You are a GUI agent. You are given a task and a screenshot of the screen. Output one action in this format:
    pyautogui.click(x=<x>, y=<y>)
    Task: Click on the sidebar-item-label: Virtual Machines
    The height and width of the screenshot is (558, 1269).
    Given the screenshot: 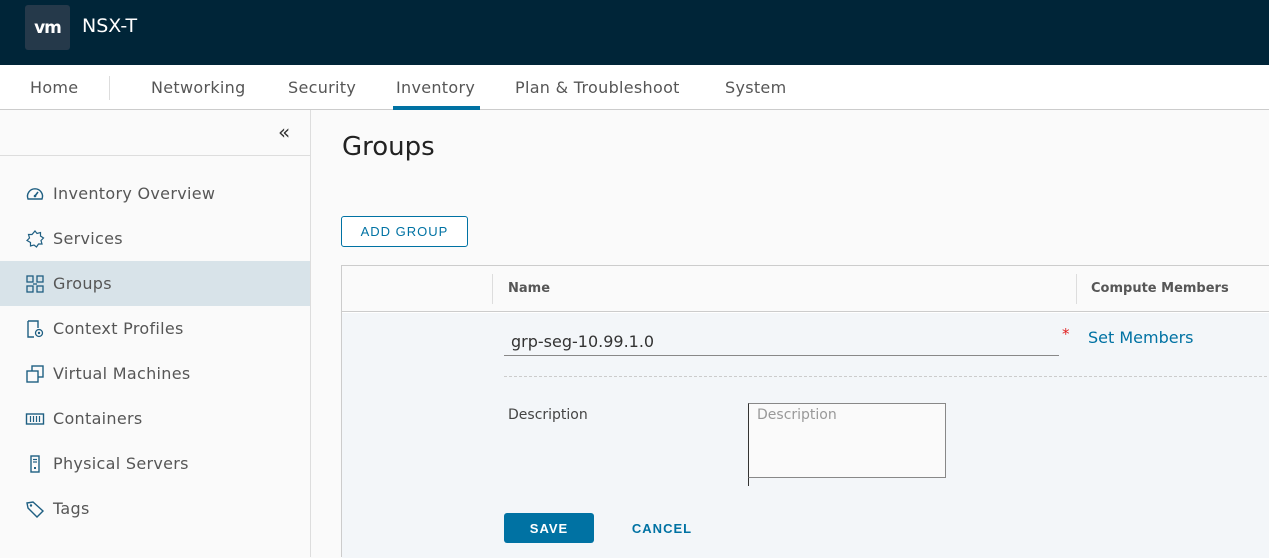 What is the action you would take?
    pyautogui.click(x=122, y=373)
    